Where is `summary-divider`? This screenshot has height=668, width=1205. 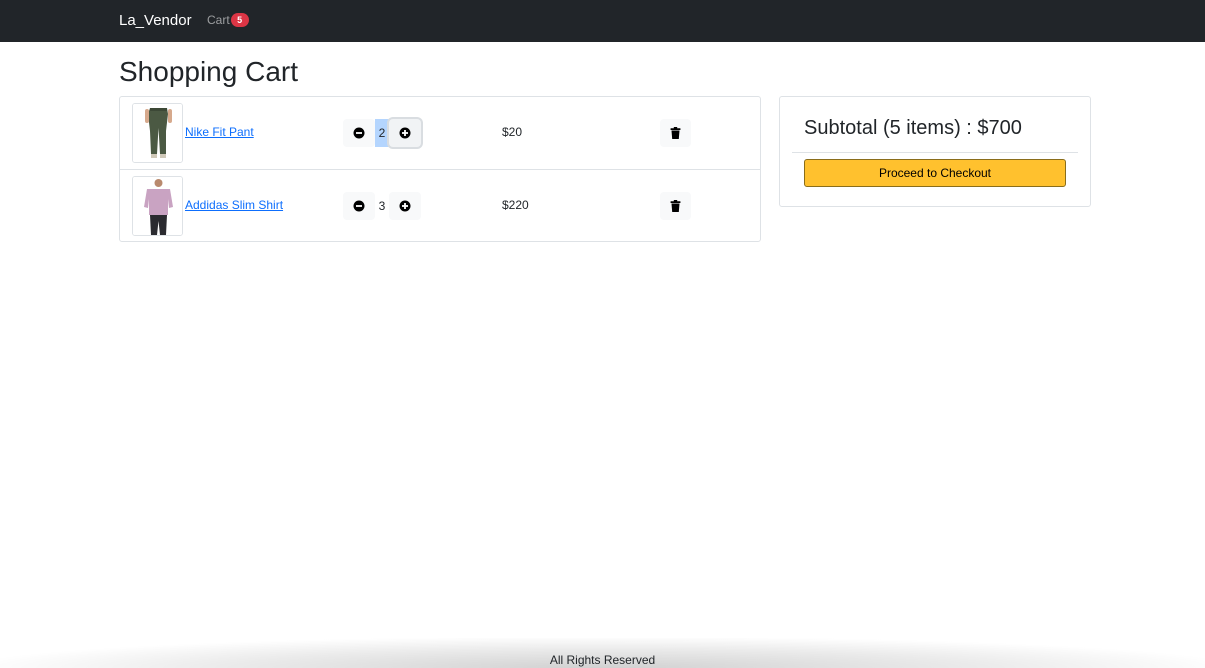
summary-divider is located at coordinates (935, 152).